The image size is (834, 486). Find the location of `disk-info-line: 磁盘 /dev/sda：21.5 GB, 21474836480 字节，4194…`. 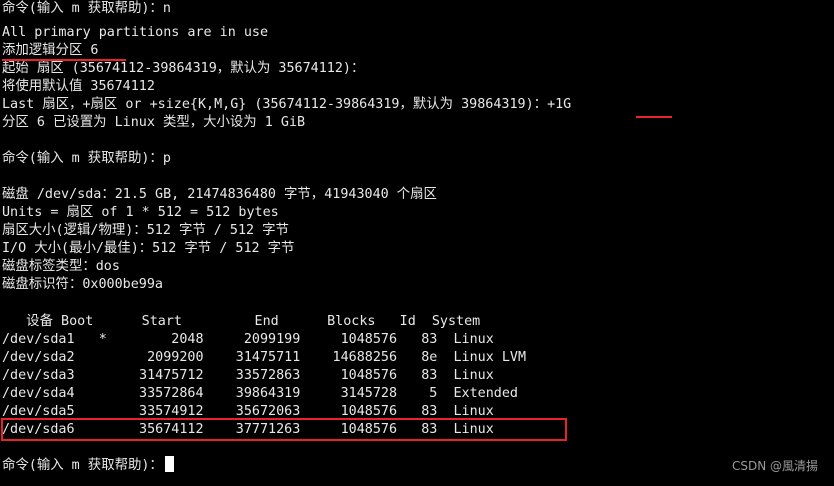

disk-info-line: 磁盘 /dev/sda：21.5 GB, 21474836480 字节，4194… is located at coordinates (219, 194).